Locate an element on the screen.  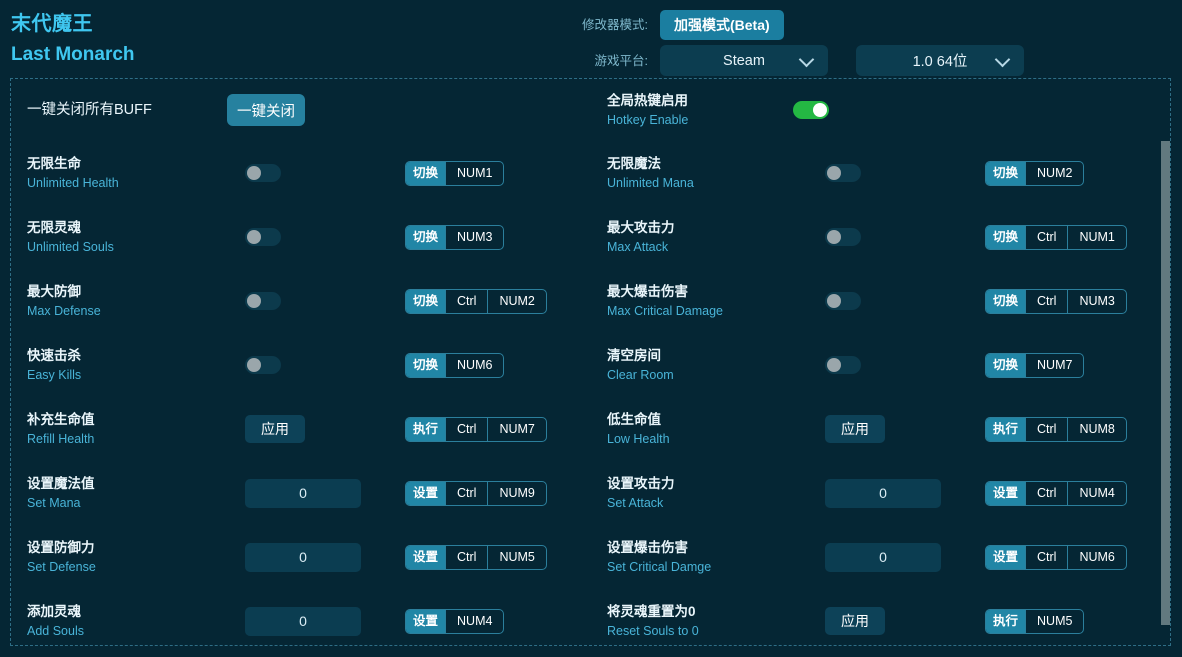
cheat-label-en: Add Souls is located at coordinates (55, 631).